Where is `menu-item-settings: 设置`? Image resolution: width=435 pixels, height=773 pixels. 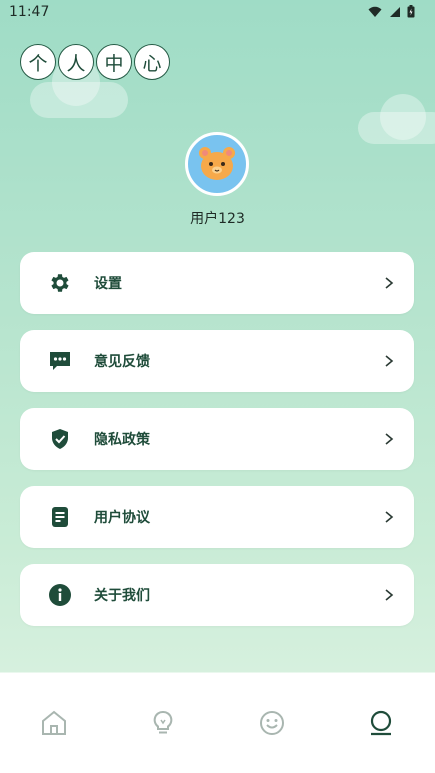 menu-item-settings: 设置 is located at coordinates (217, 283).